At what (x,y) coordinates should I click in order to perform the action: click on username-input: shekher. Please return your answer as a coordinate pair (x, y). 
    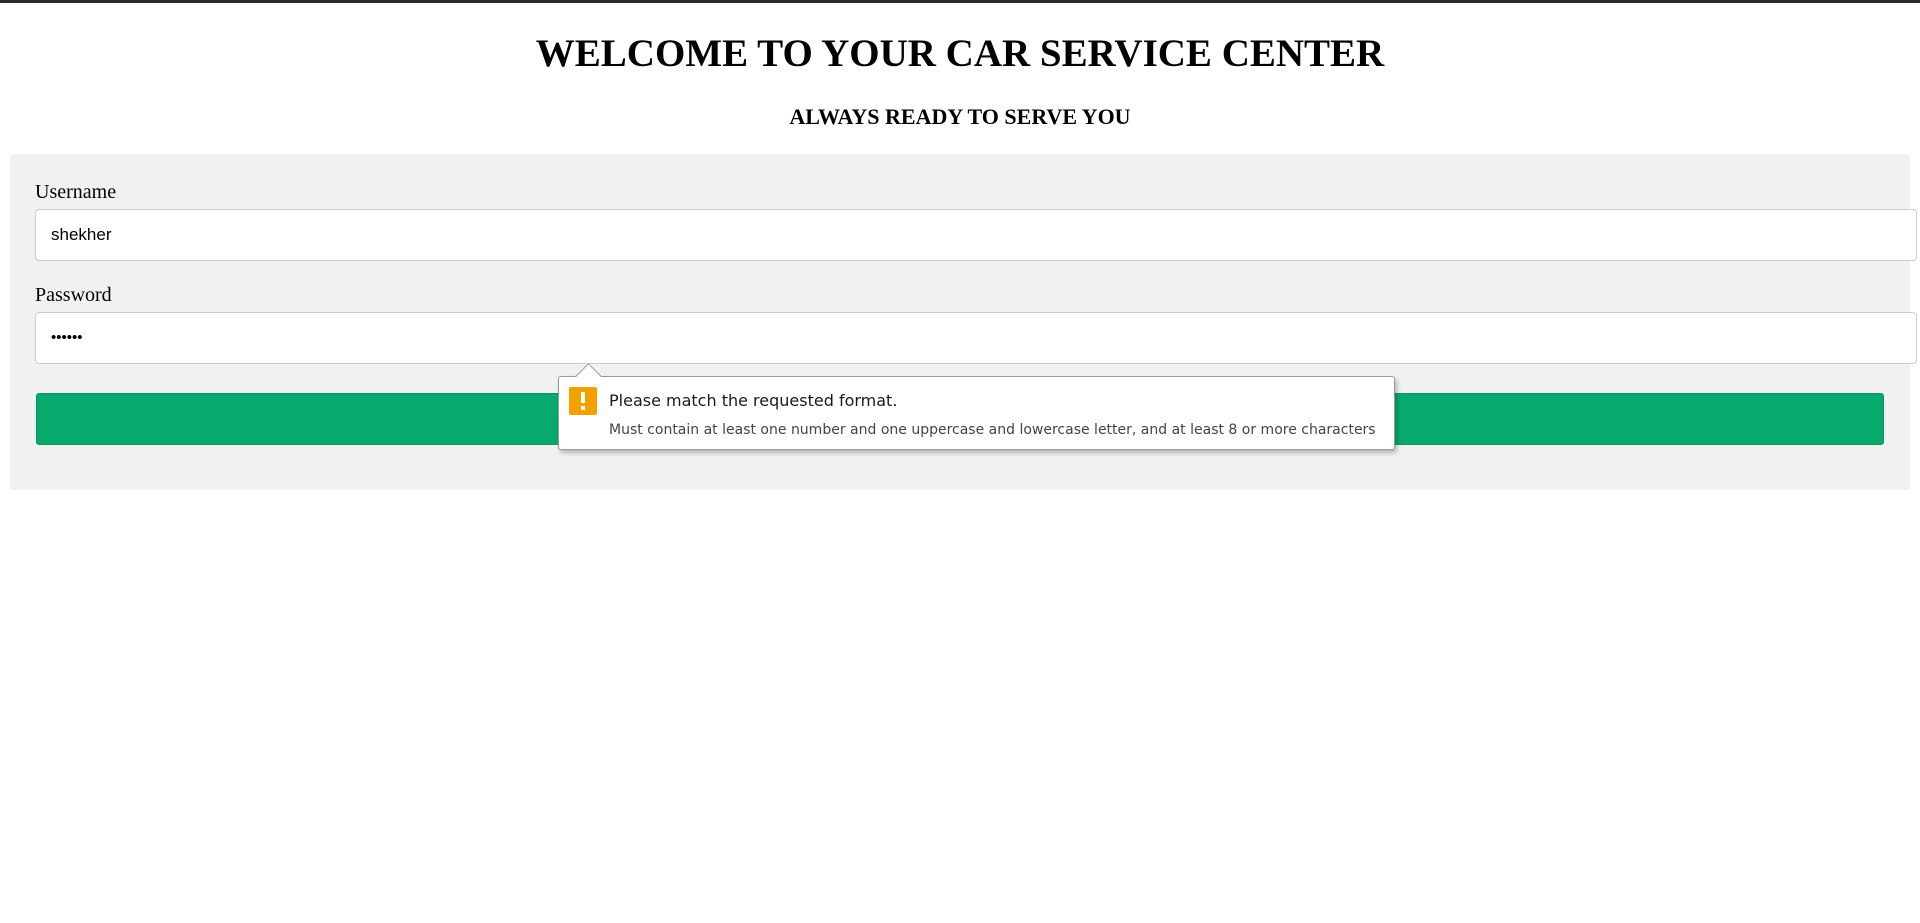
    Looking at the image, I should click on (976, 235).